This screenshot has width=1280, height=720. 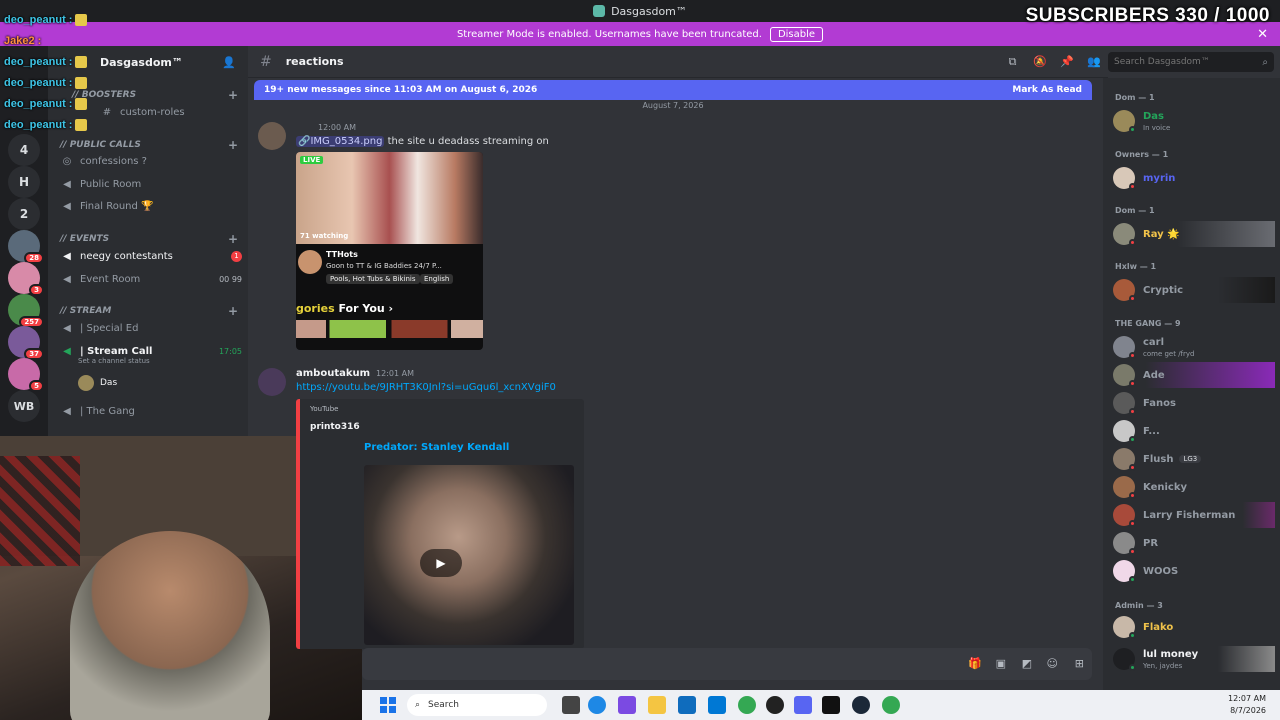 What do you see at coordinates (1169, 354) in the screenshot?
I see `member-activity: come get /fryd` at bounding box center [1169, 354].